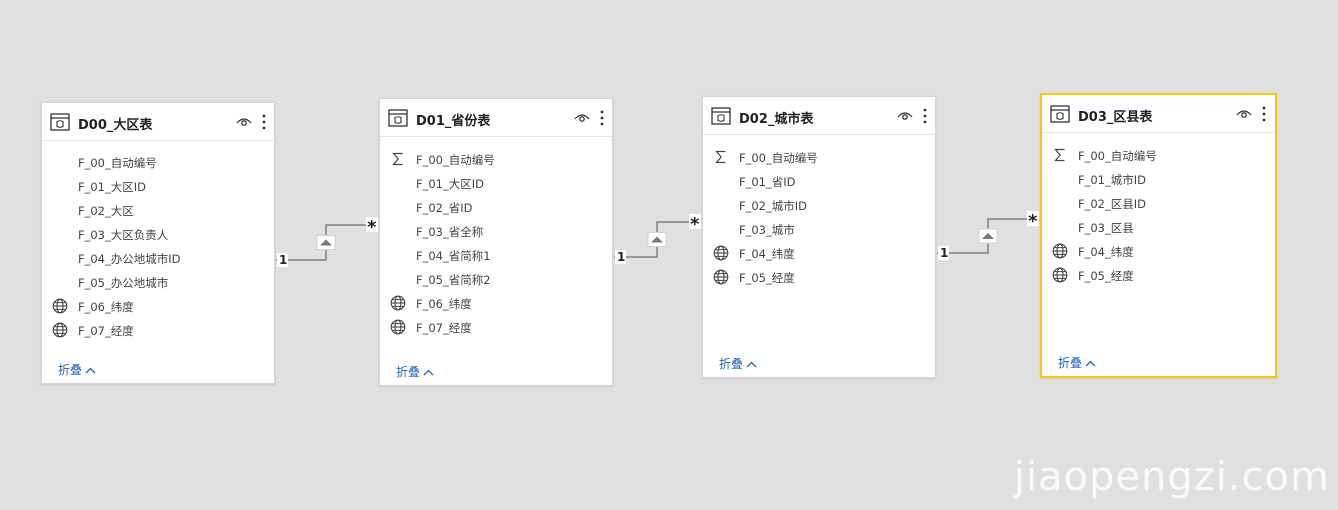 This screenshot has height=510, width=1338. What do you see at coordinates (444, 208) in the screenshot?
I see `field-name: F_02_省ID` at bounding box center [444, 208].